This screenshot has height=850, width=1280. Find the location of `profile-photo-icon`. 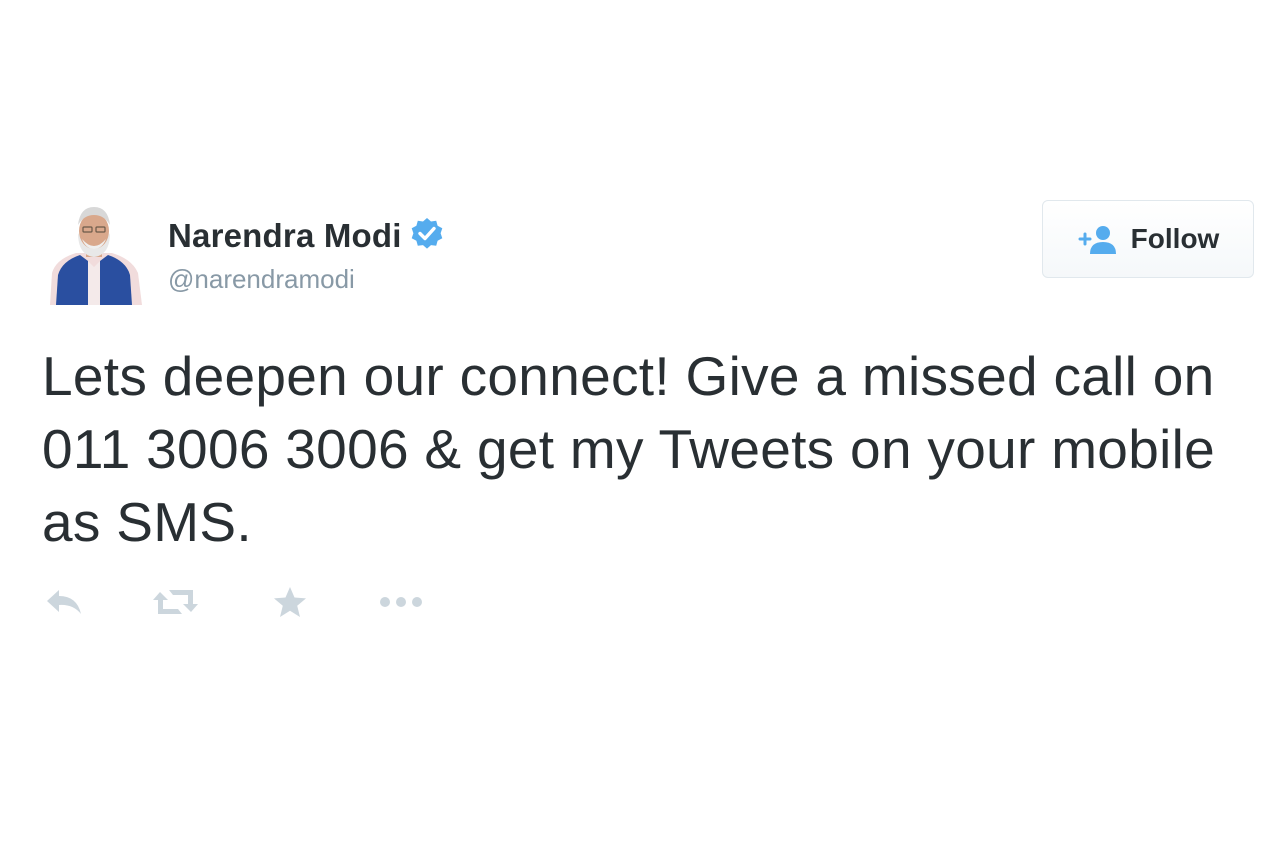

profile-photo-icon is located at coordinates (94, 254).